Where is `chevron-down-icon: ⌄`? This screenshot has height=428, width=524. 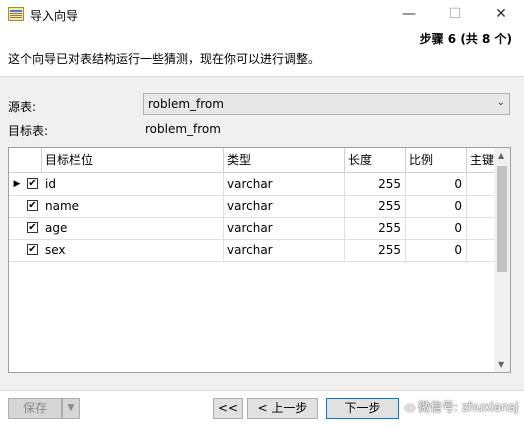
chevron-down-icon: ⌄ is located at coordinates (500, 102).